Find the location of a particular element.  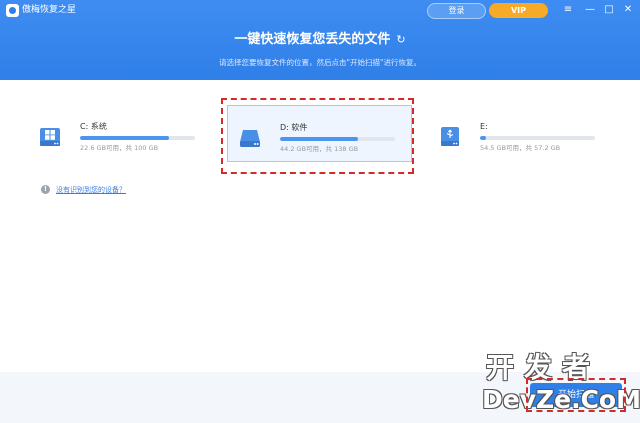

vip-button: VIP is located at coordinates (518, 10).